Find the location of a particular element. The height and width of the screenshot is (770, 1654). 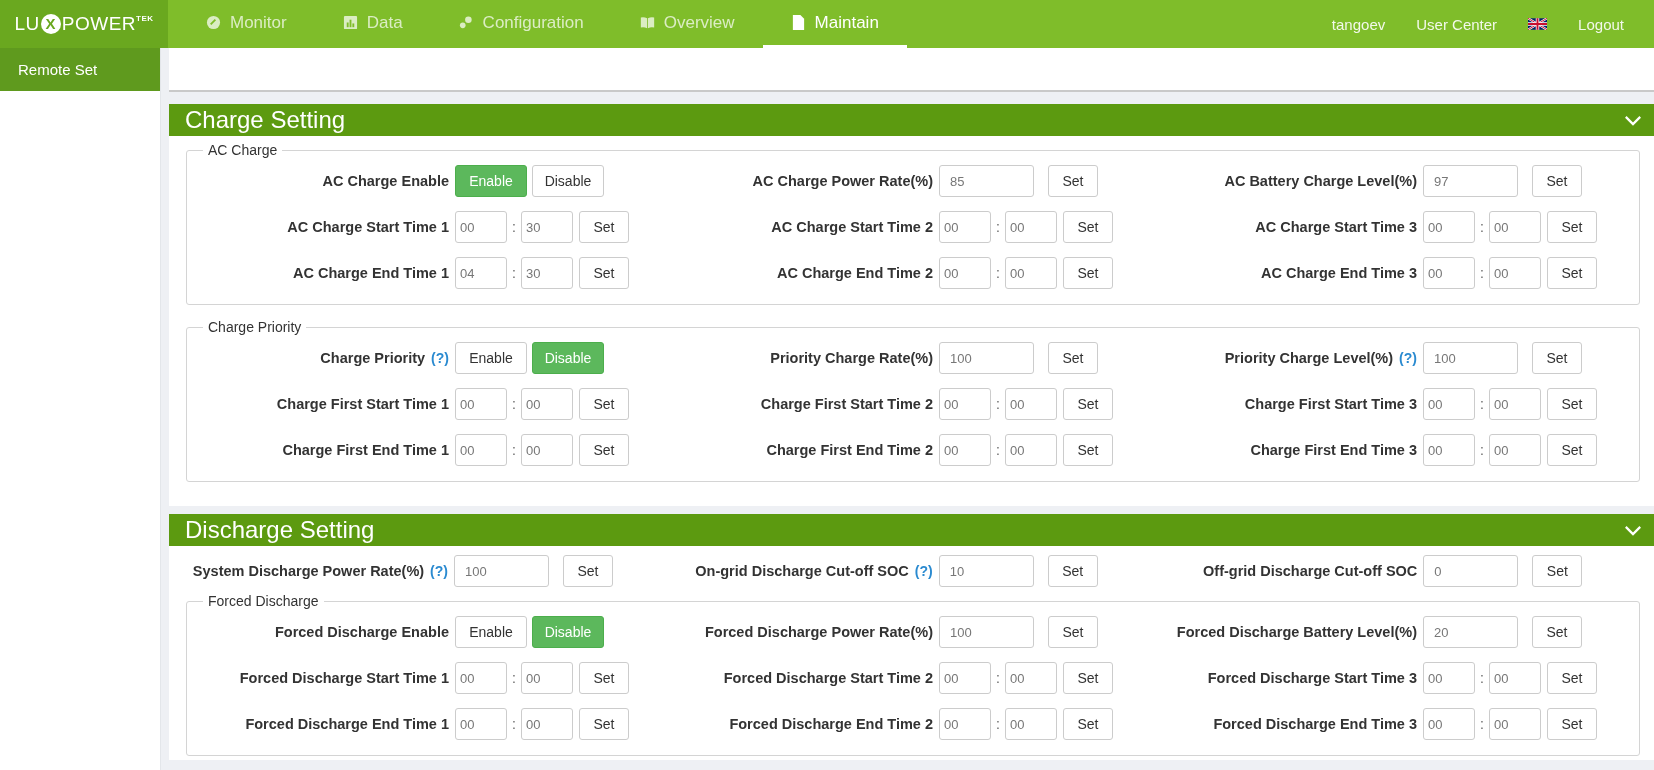

hour-field: 04 is located at coordinates (481, 273).